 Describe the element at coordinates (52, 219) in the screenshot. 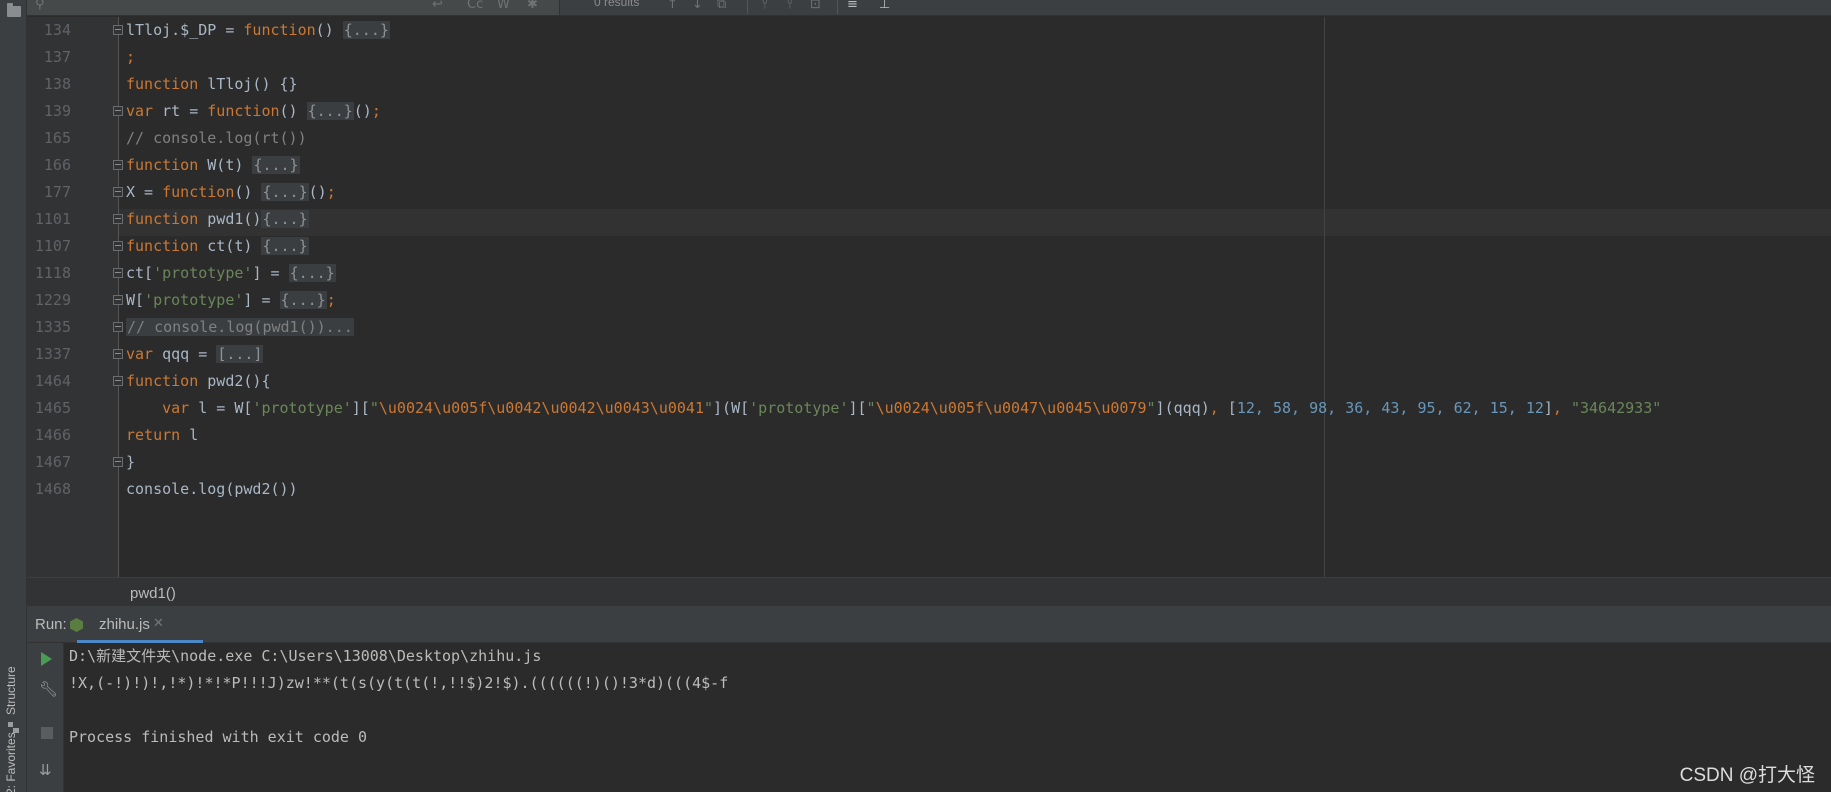

I see `line-number: 1101` at that location.